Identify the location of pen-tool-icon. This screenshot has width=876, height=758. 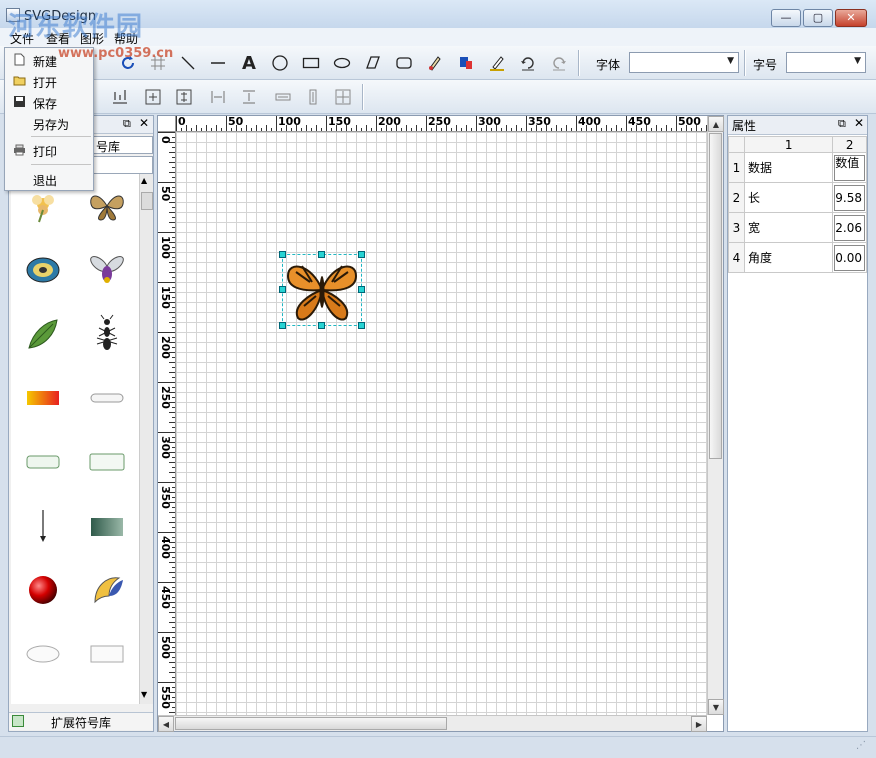
(435, 63).